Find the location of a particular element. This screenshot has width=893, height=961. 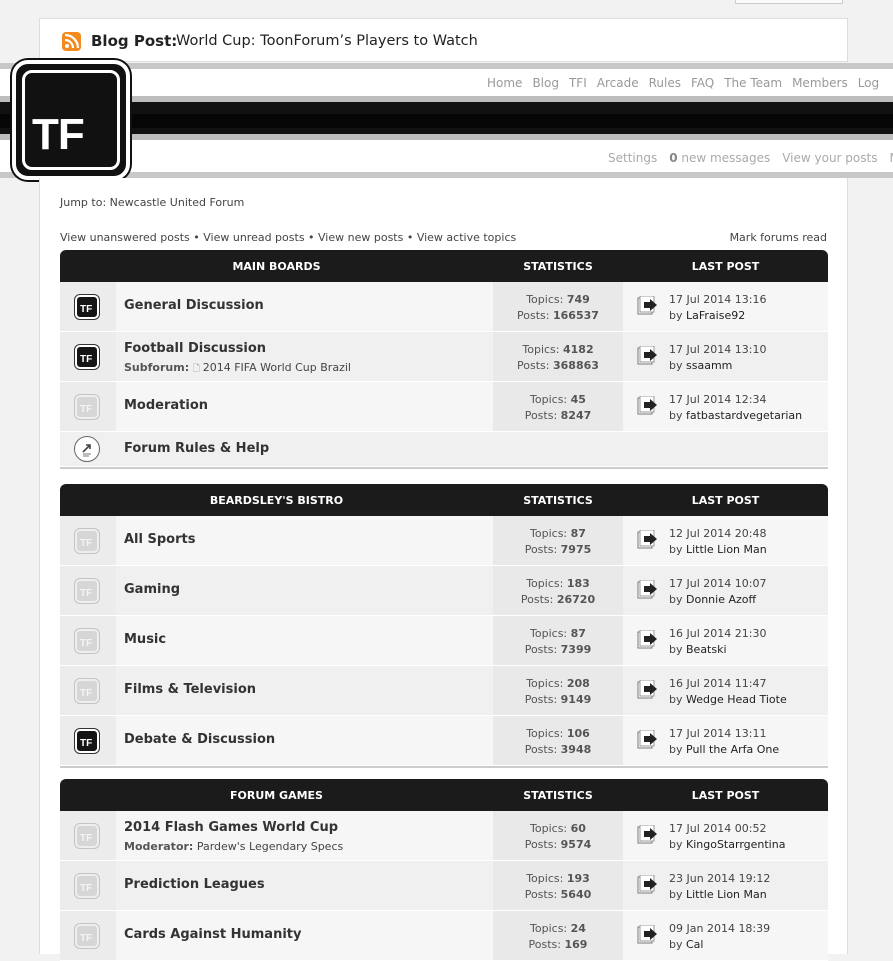

forum-title-link: Debate & Discussion is located at coordinates (199, 739).